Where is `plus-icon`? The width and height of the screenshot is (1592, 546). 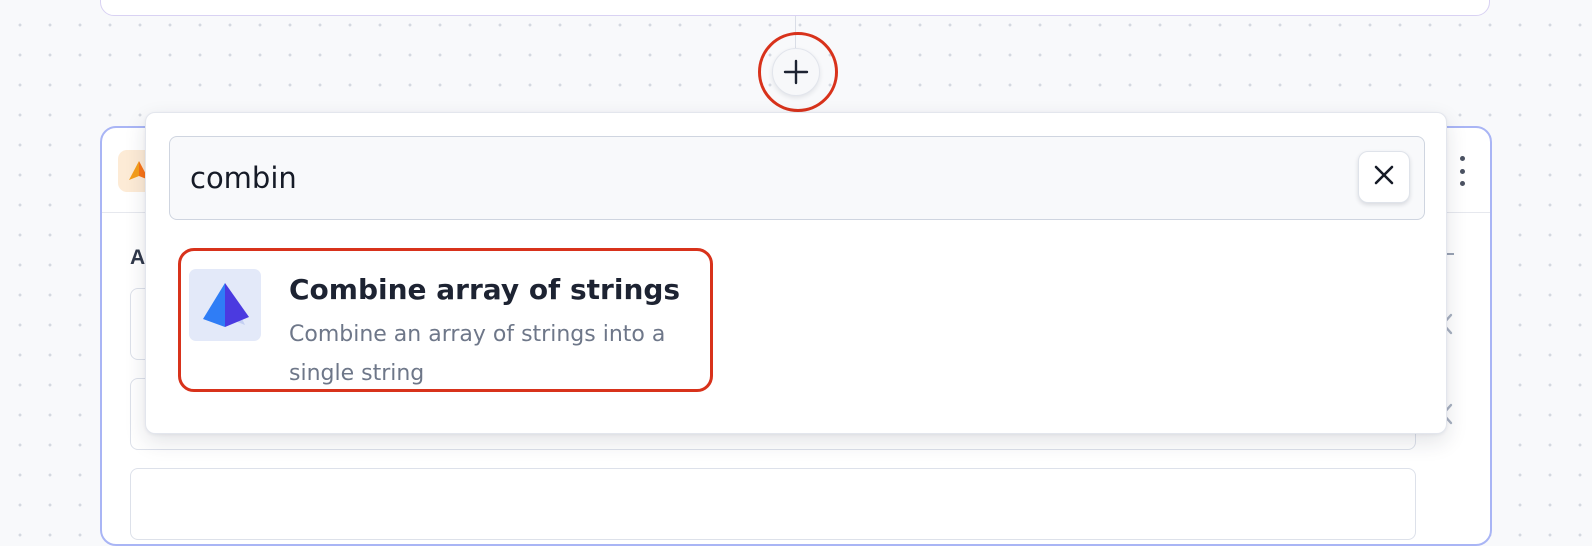 plus-icon is located at coordinates (796, 72).